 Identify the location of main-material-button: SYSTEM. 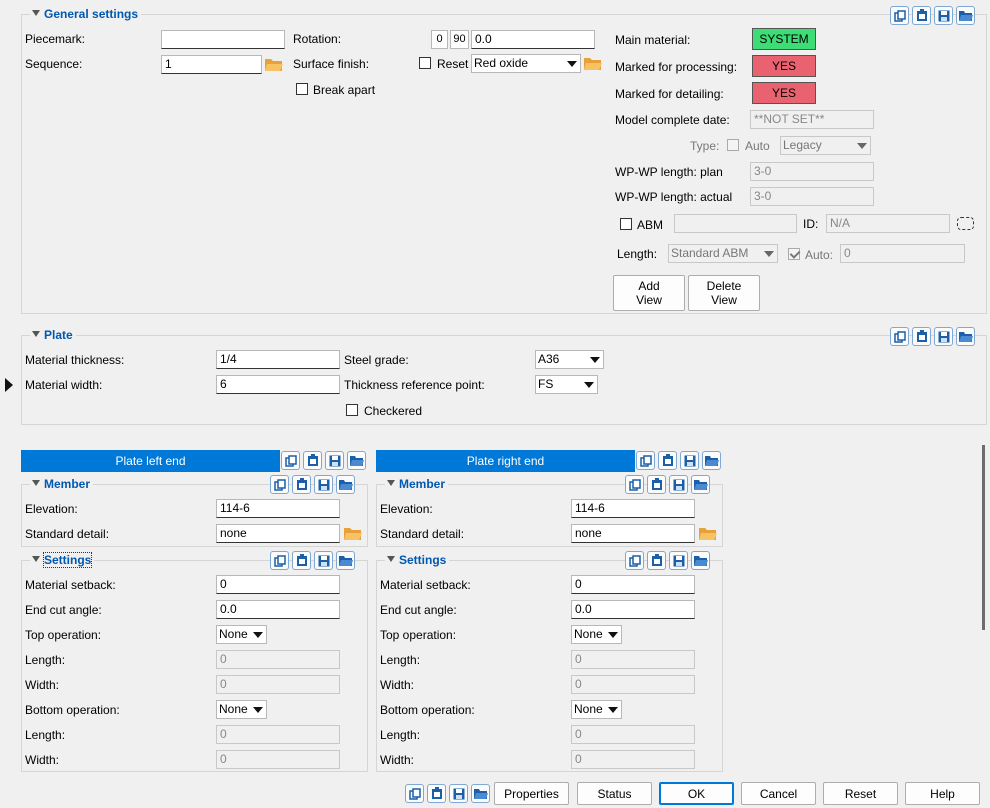
(784, 39).